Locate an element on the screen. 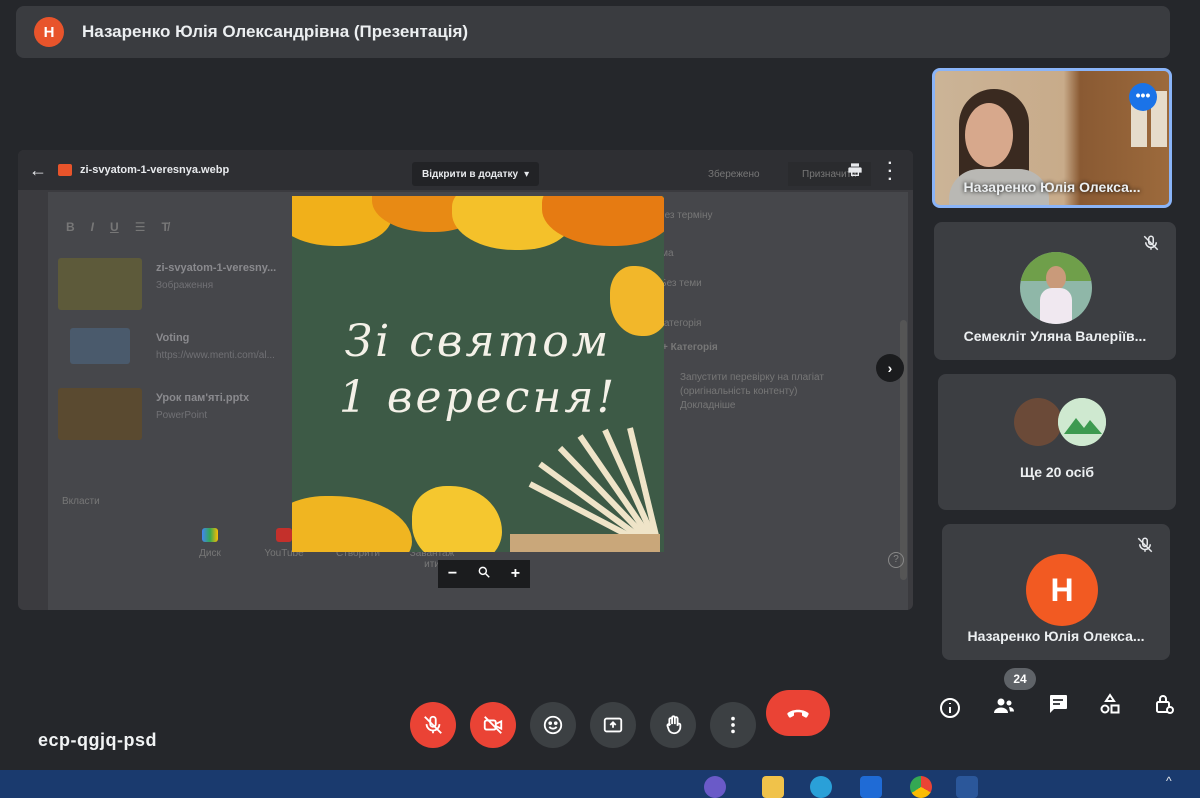 This screenshot has width=1200, height=798. next-arrow-icon: › is located at coordinates (890, 368).